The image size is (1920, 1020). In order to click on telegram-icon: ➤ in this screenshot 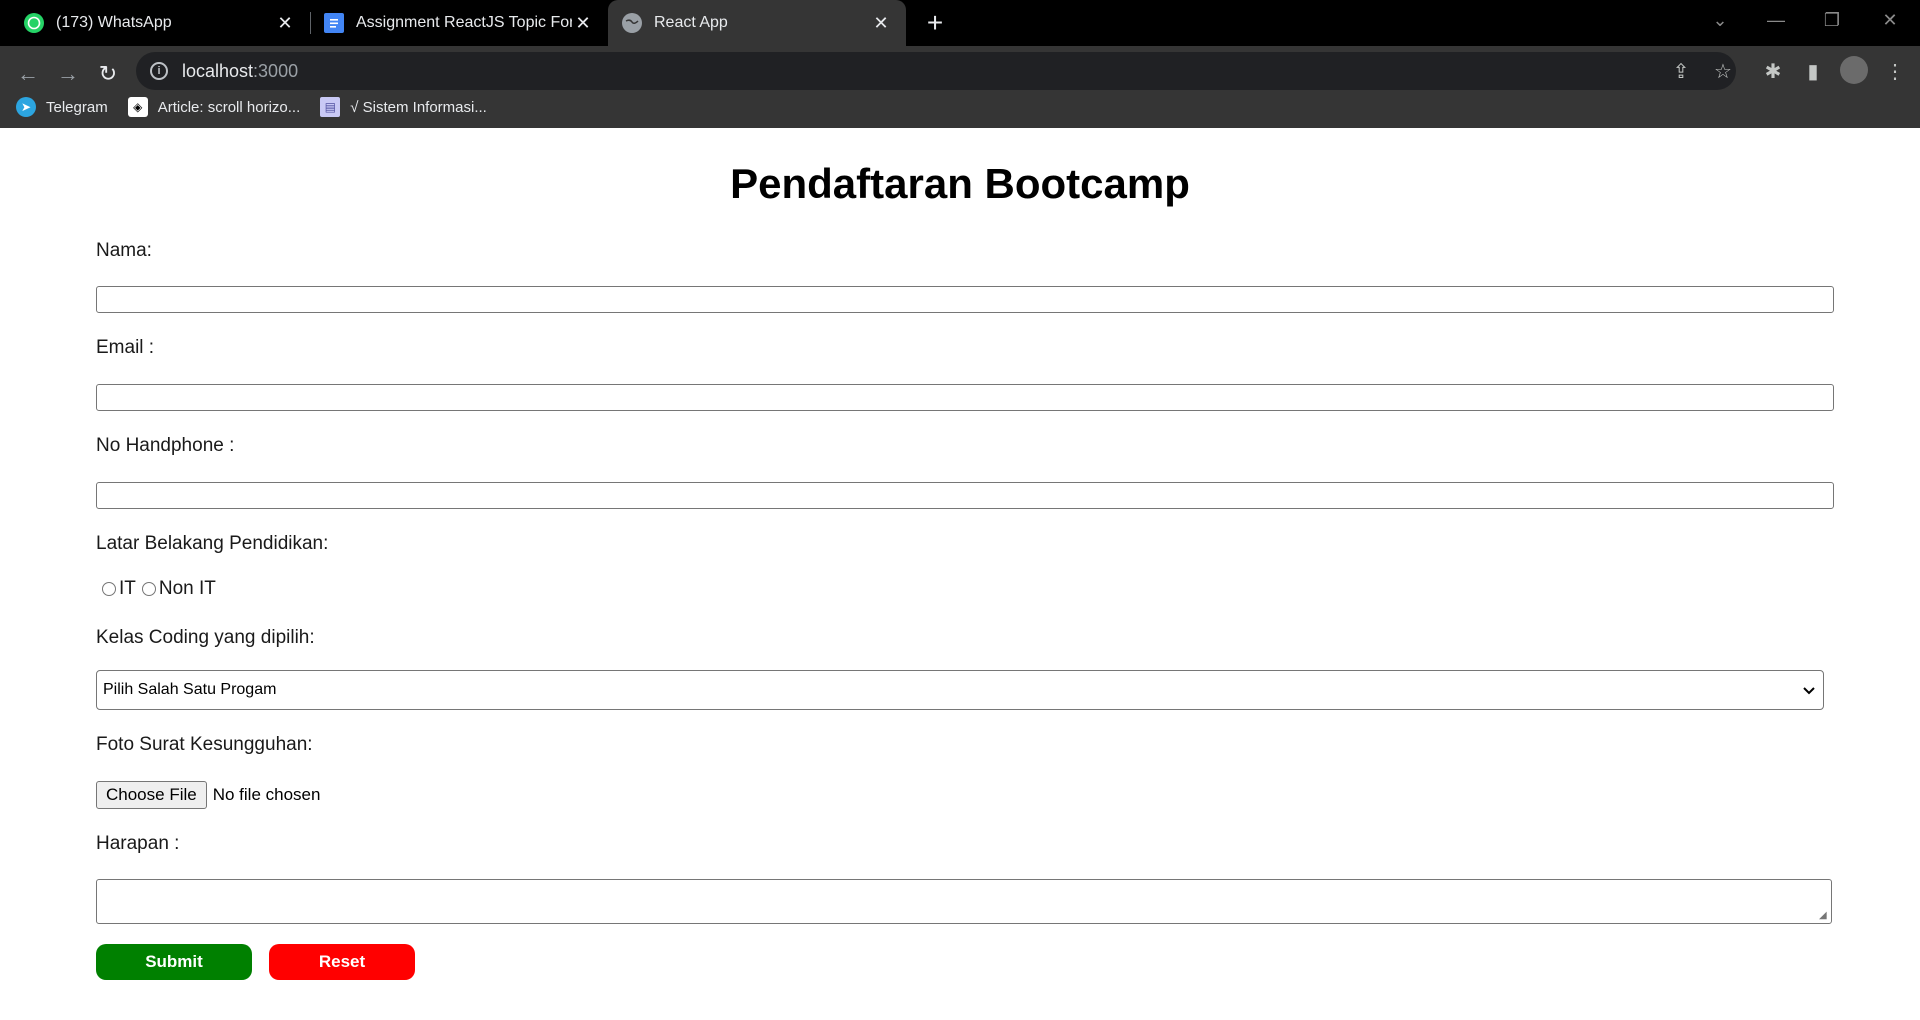, I will do `click(26, 107)`.